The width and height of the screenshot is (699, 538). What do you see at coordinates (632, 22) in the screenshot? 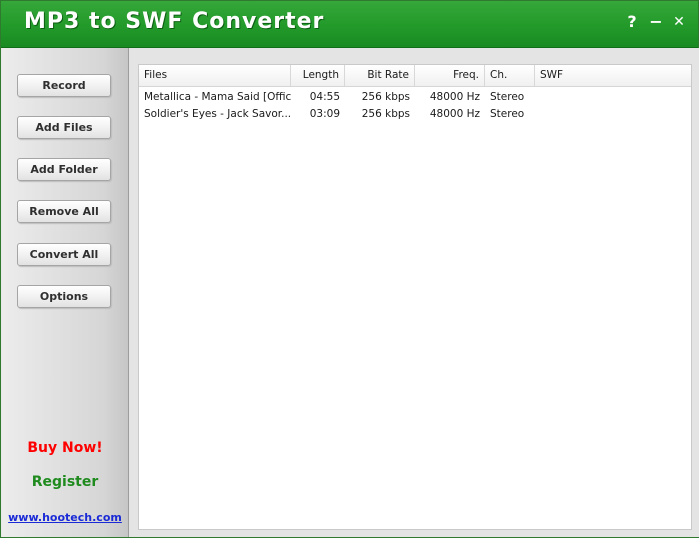
I see `help-icon: ?` at bounding box center [632, 22].